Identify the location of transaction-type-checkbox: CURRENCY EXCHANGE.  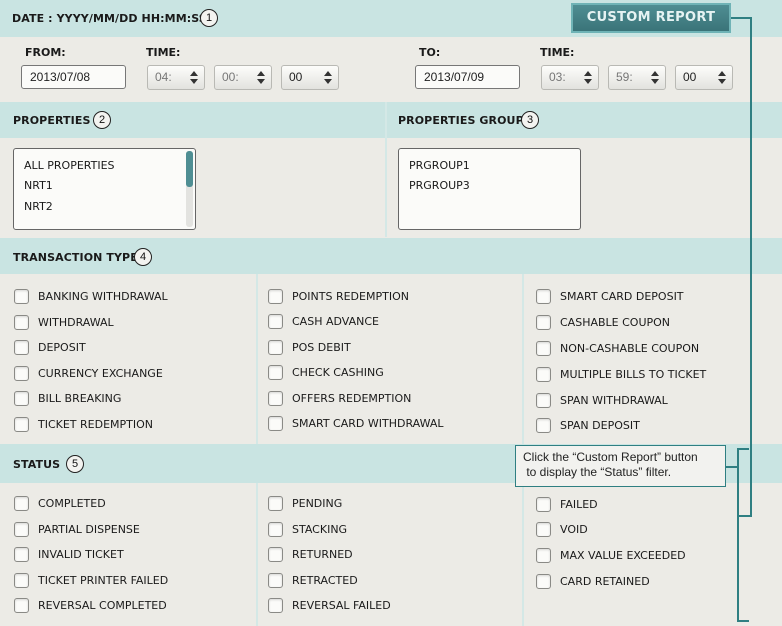
(88, 373).